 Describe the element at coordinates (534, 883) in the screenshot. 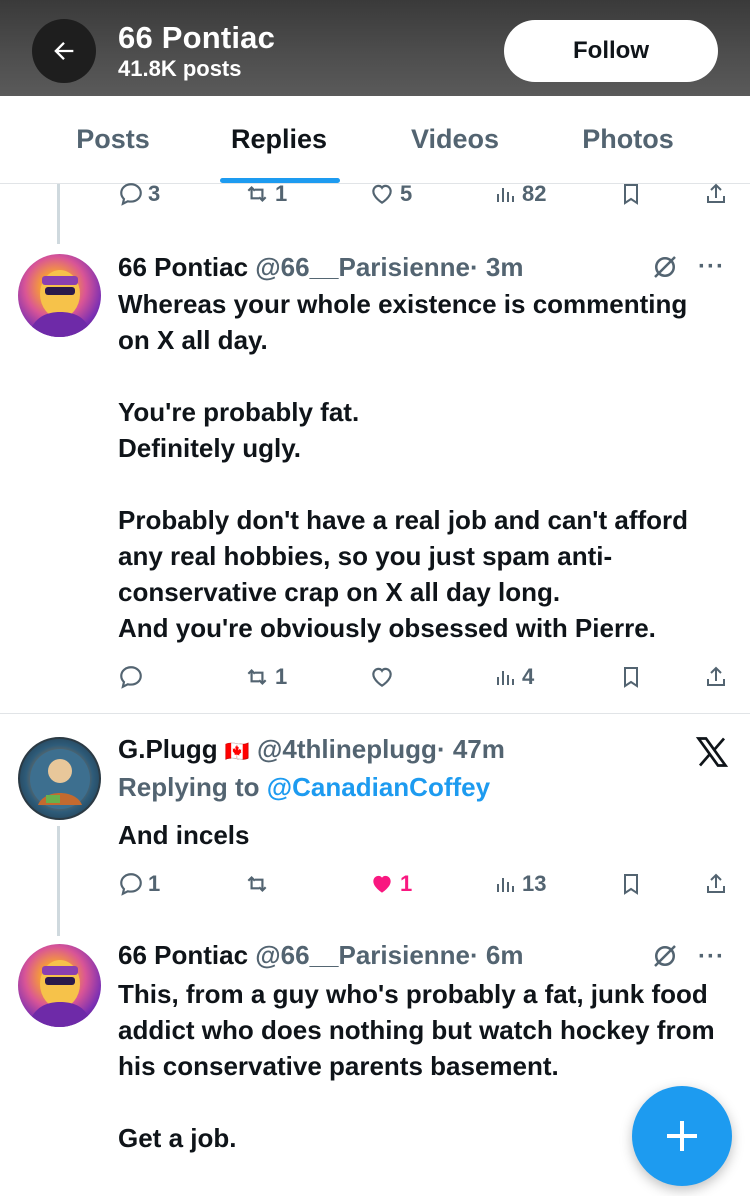

I see `views-count: 13` at that location.